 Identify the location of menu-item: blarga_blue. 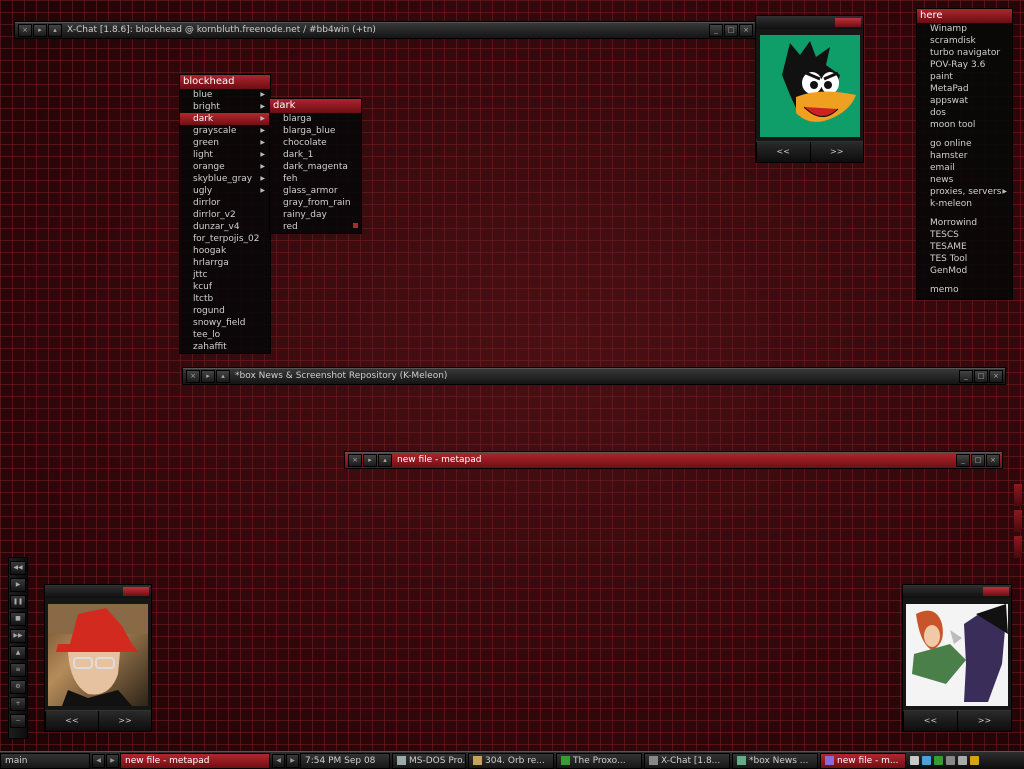
(315, 131).